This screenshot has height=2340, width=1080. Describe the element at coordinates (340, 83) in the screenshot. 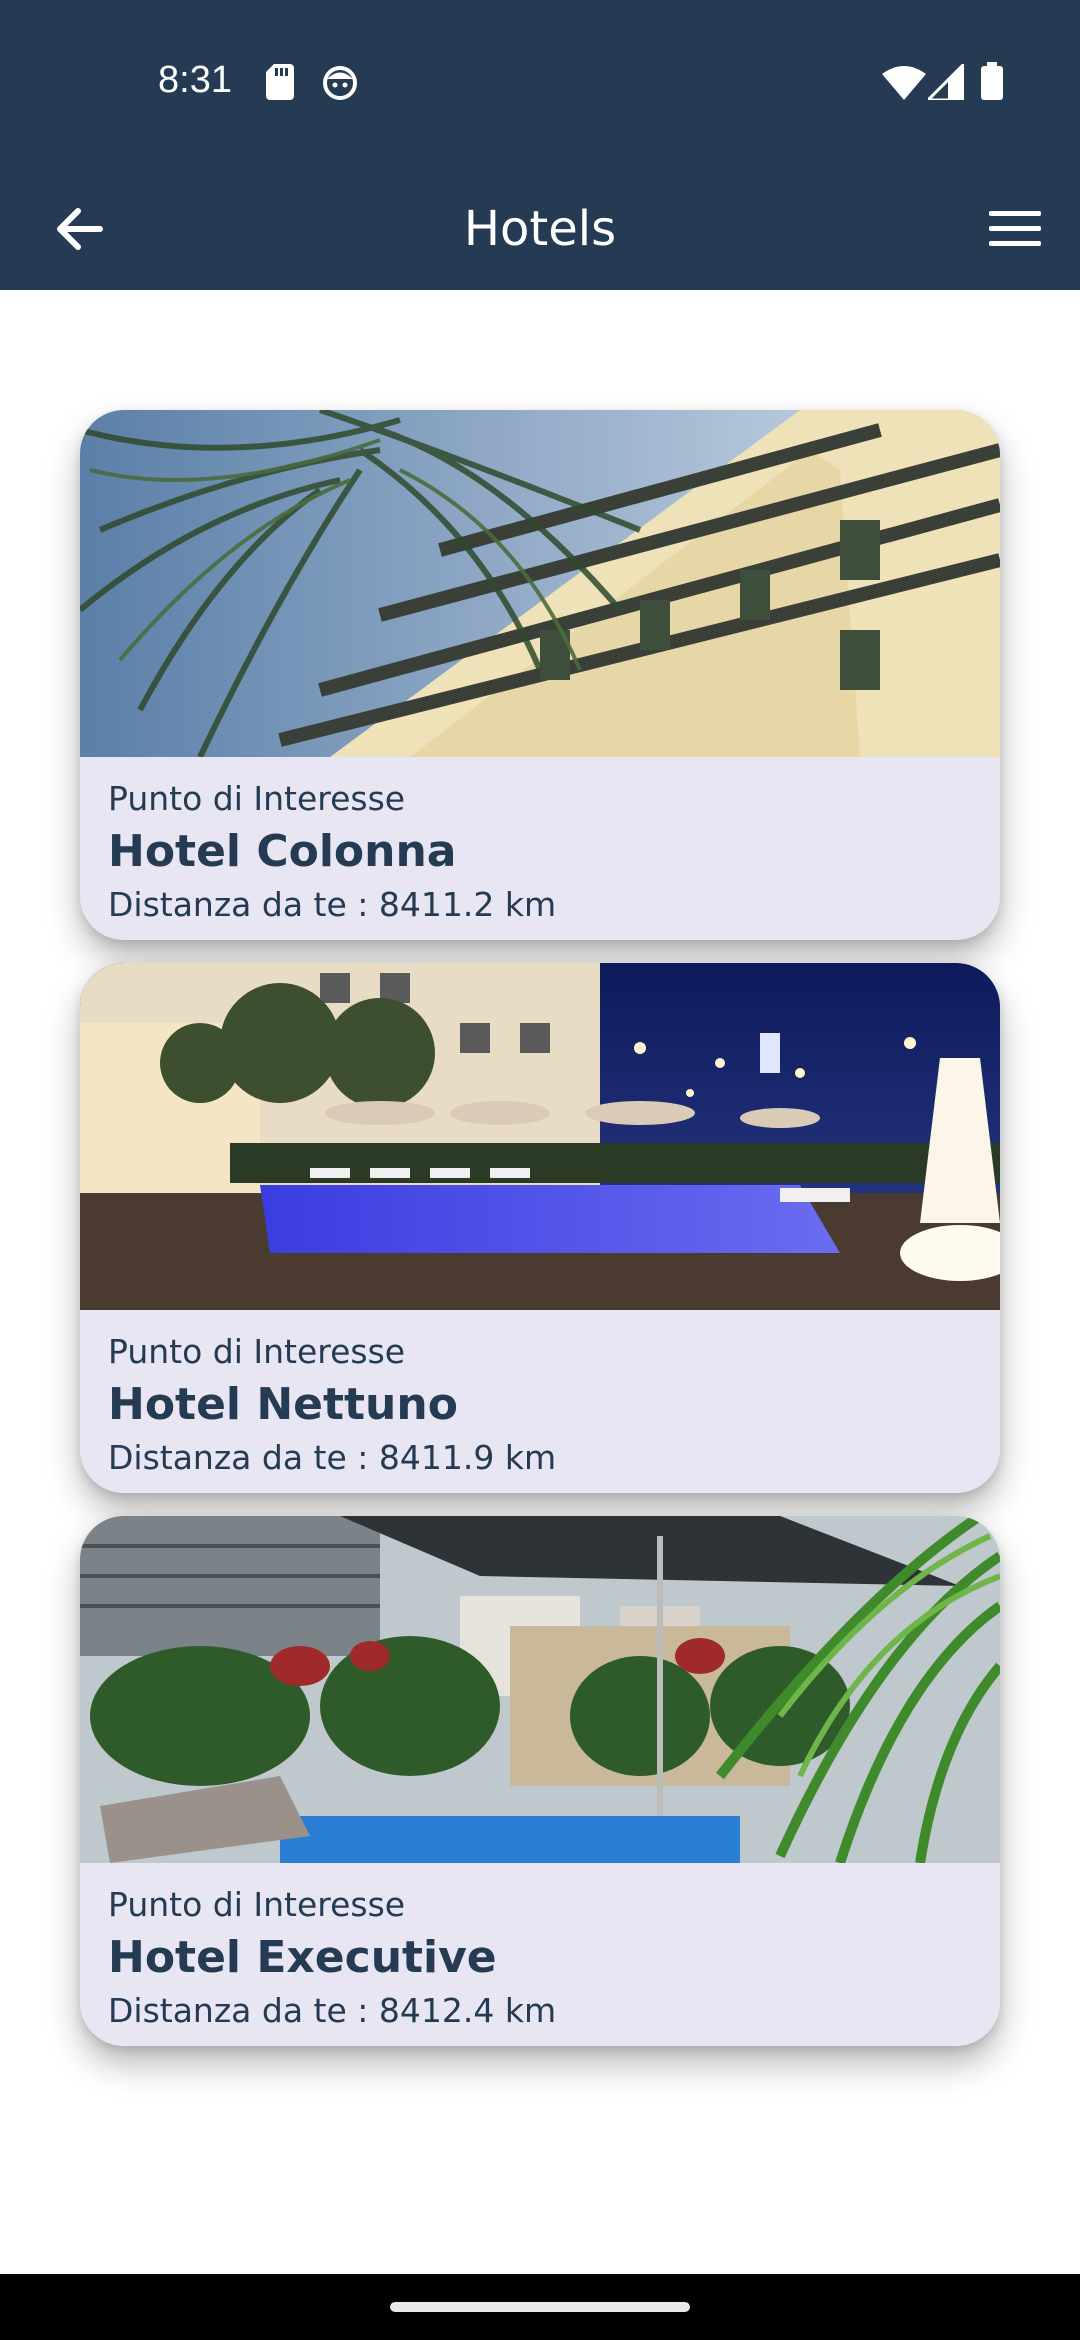

I see `face-icon` at that location.